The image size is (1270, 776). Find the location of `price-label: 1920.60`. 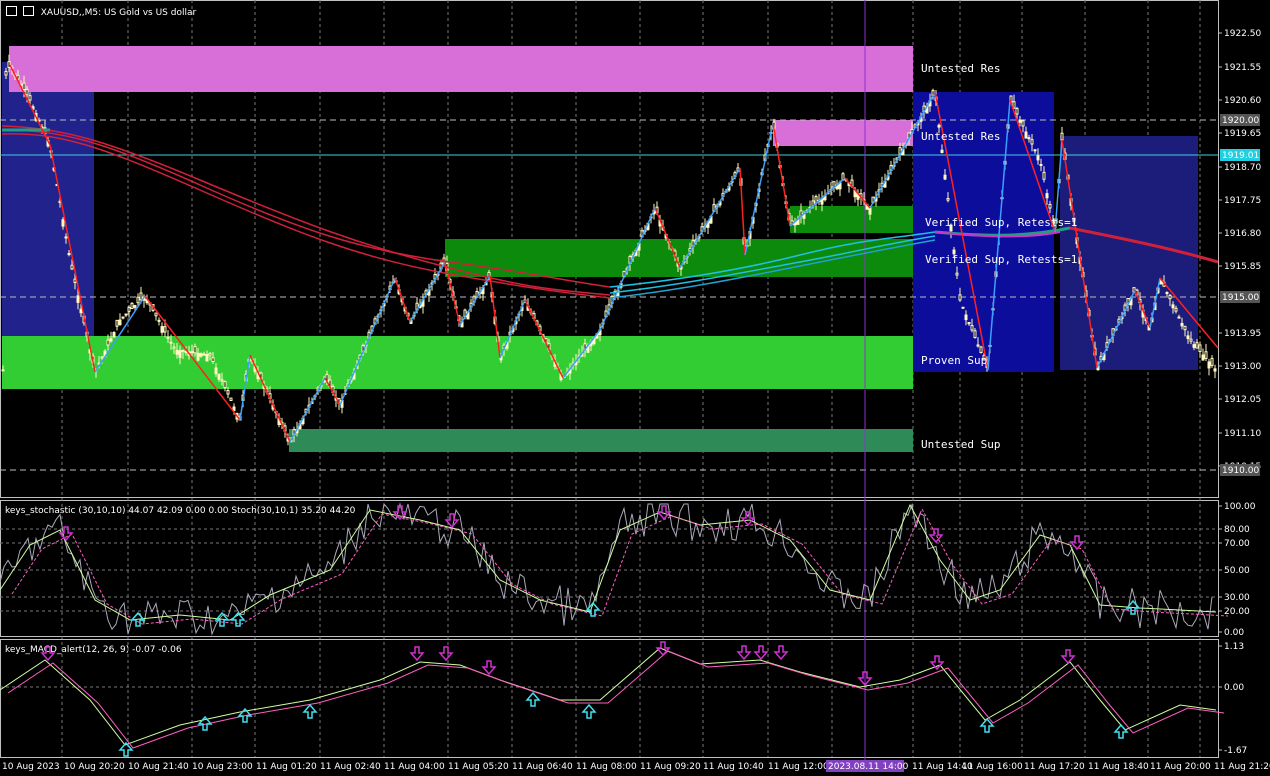

price-label: 1920.60 is located at coordinates (1242, 101).